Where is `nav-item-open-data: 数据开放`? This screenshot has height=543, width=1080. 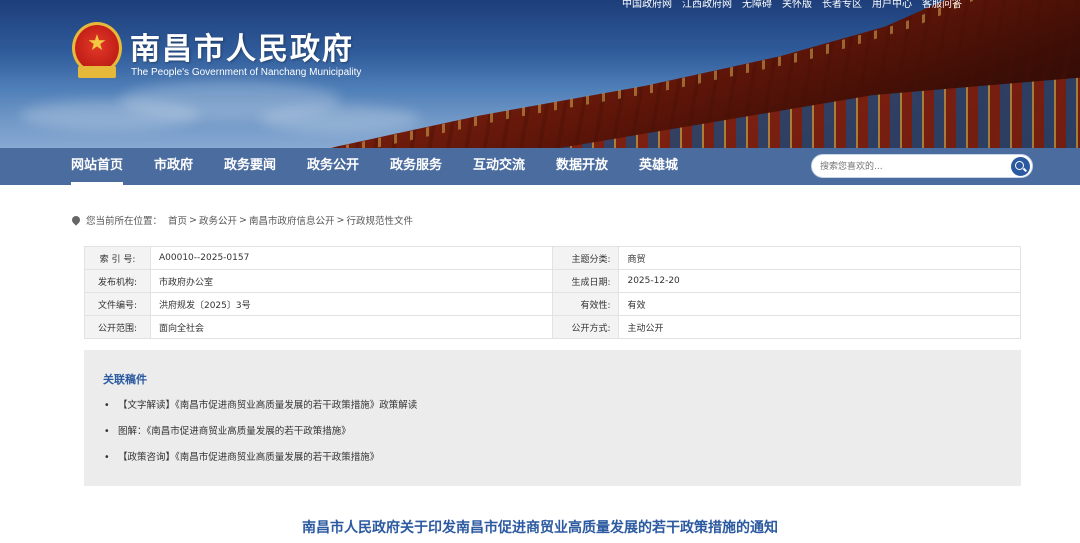
nav-item-open-data: 数据开放 is located at coordinates (582, 166).